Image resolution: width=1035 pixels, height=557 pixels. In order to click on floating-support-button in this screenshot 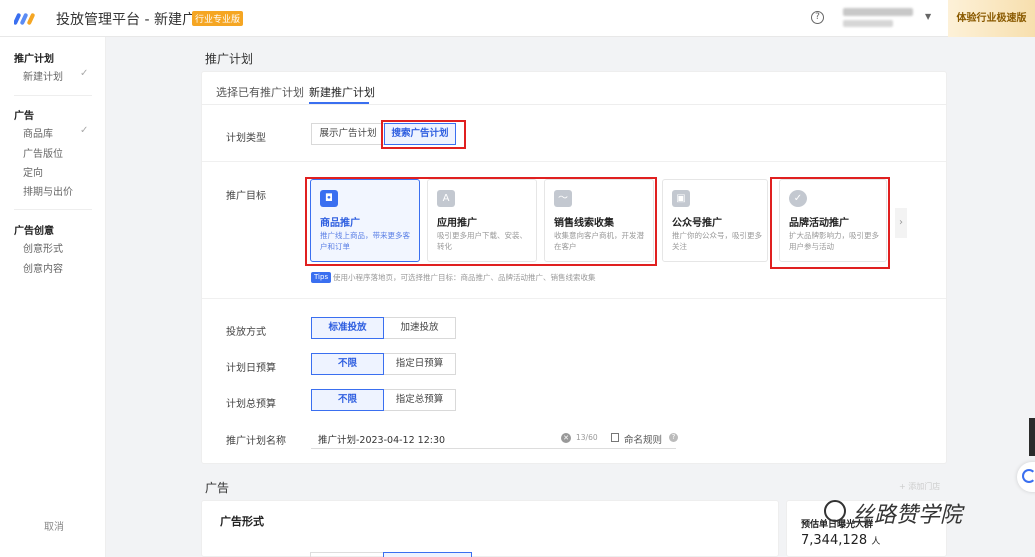, I will do `click(1026, 477)`.